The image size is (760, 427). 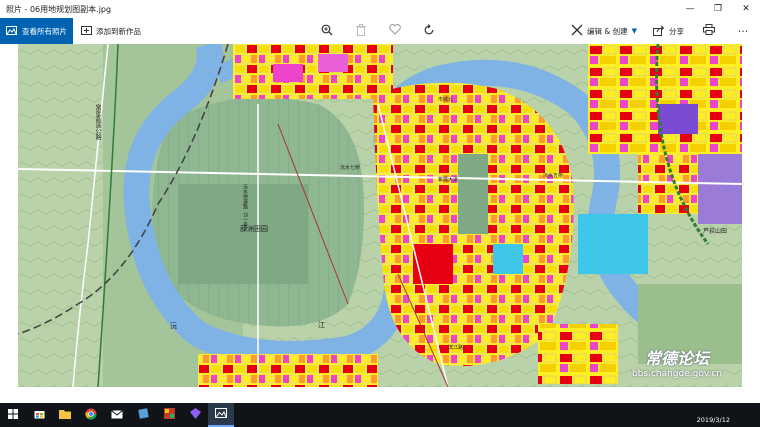 What do you see at coordinates (448, 180) in the screenshot?
I see `road-label-4: 紫霞大道` at bounding box center [448, 180].